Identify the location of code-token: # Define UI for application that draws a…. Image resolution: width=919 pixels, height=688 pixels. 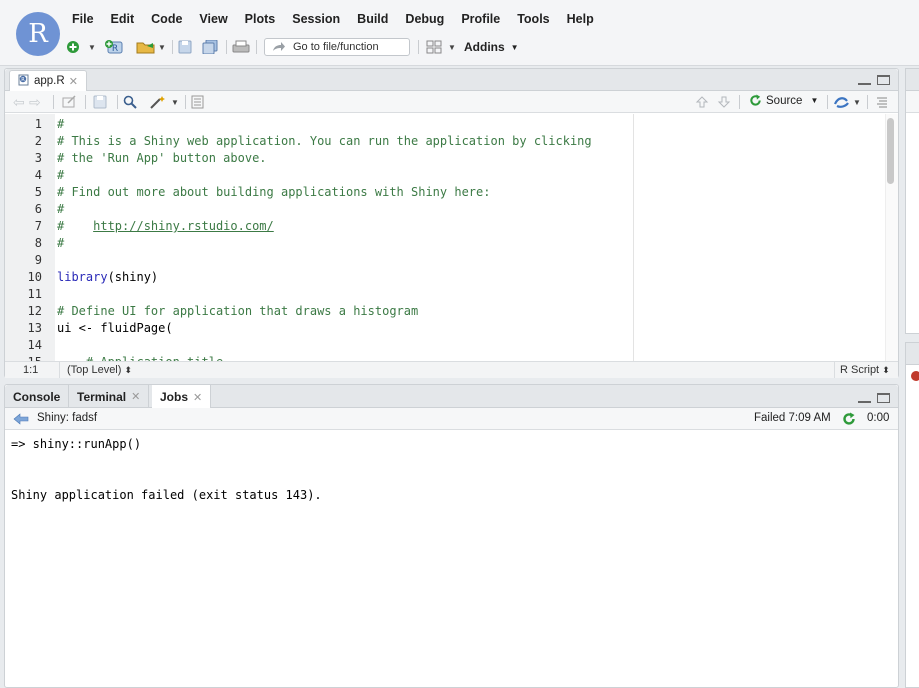
(238, 311).